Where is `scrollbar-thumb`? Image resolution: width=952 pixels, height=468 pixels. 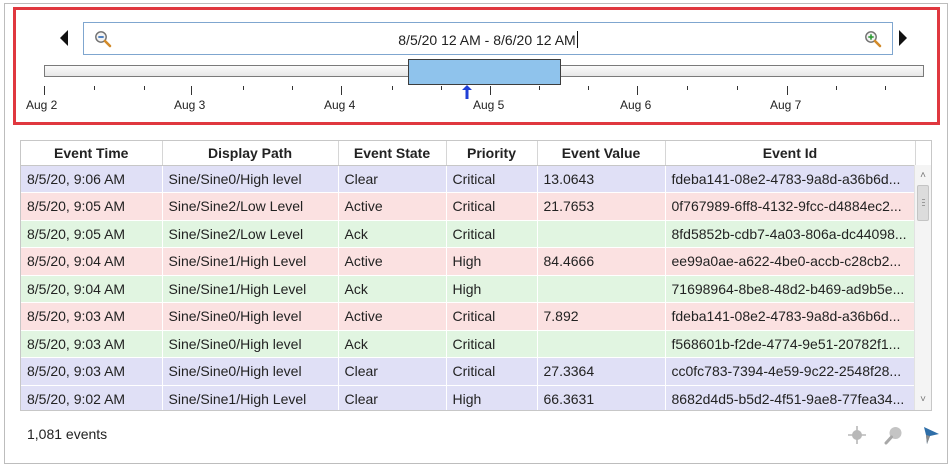 scrollbar-thumb is located at coordinates (923, 203).